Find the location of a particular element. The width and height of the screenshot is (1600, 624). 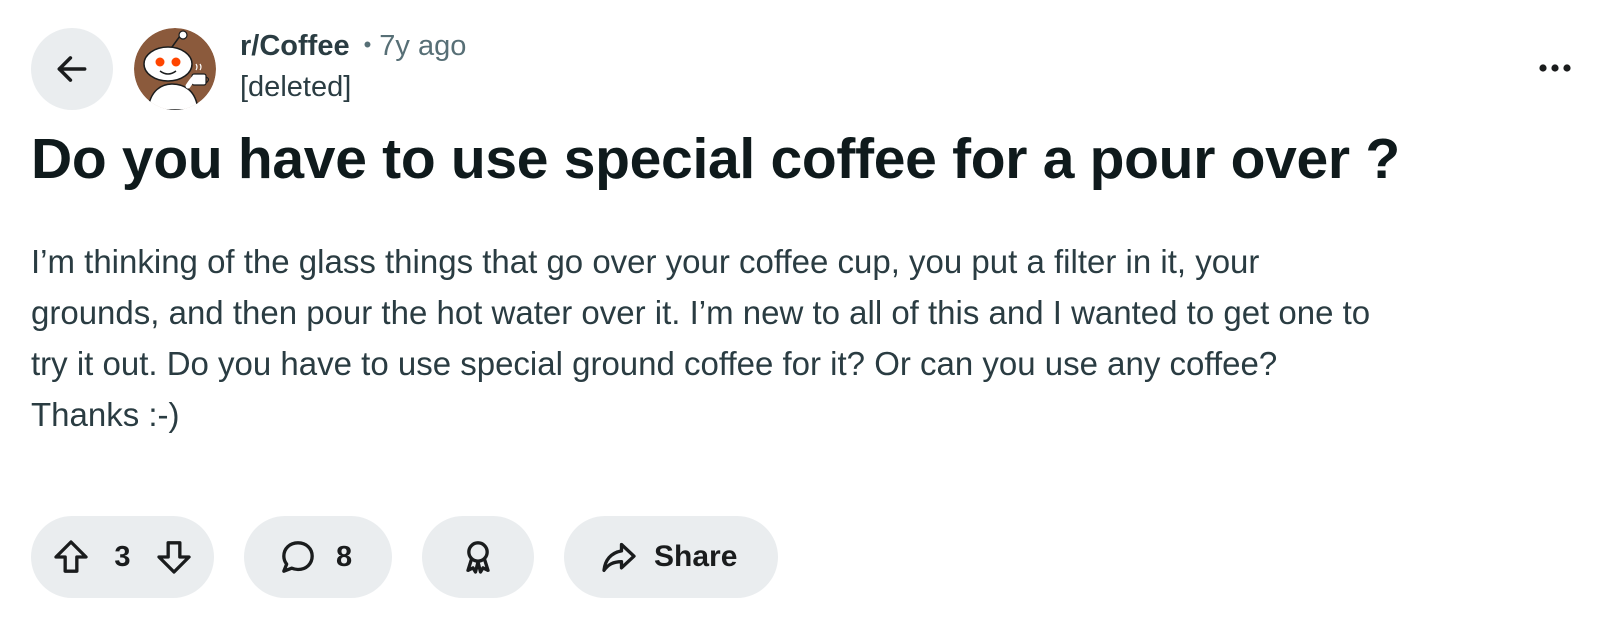

vote-count: 3 is located at coordinates (122, 556).